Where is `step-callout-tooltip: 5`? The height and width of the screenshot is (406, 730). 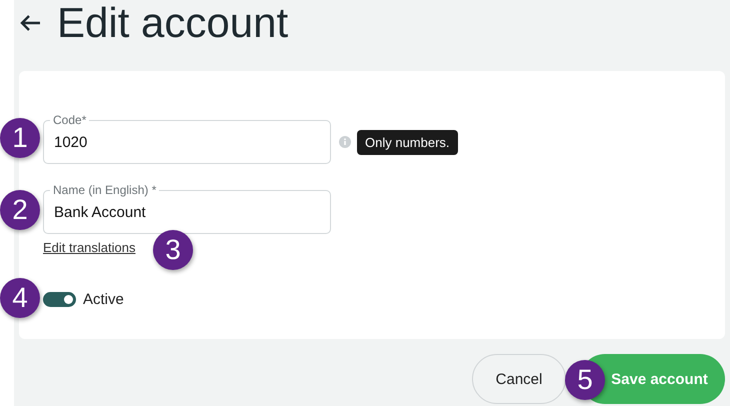
step-callout-tooltip: 5 is located at coordinates (585, 380).